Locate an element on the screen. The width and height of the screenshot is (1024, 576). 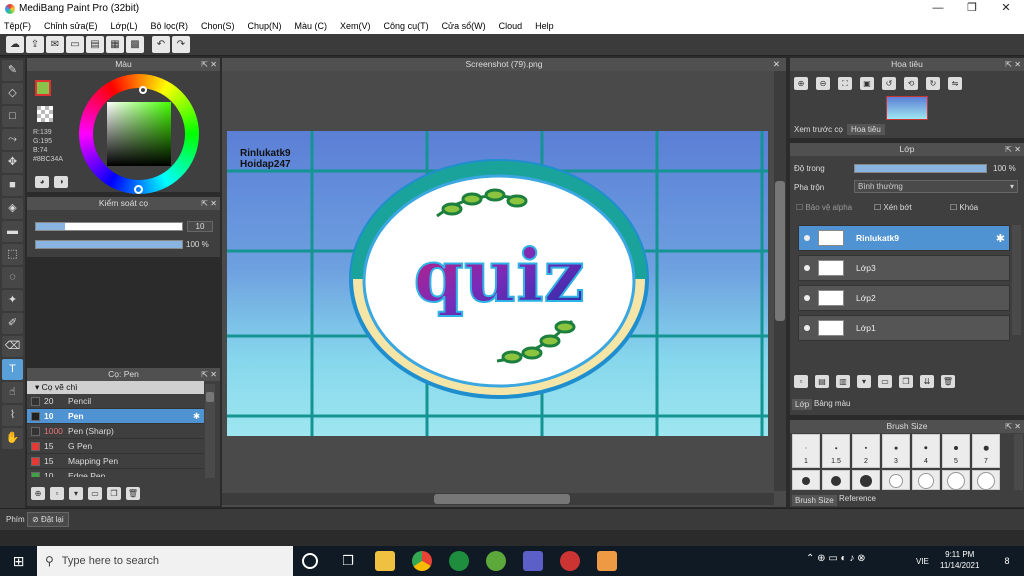
brush-size-cell: 1.5 is located at coordinates (836, 451).